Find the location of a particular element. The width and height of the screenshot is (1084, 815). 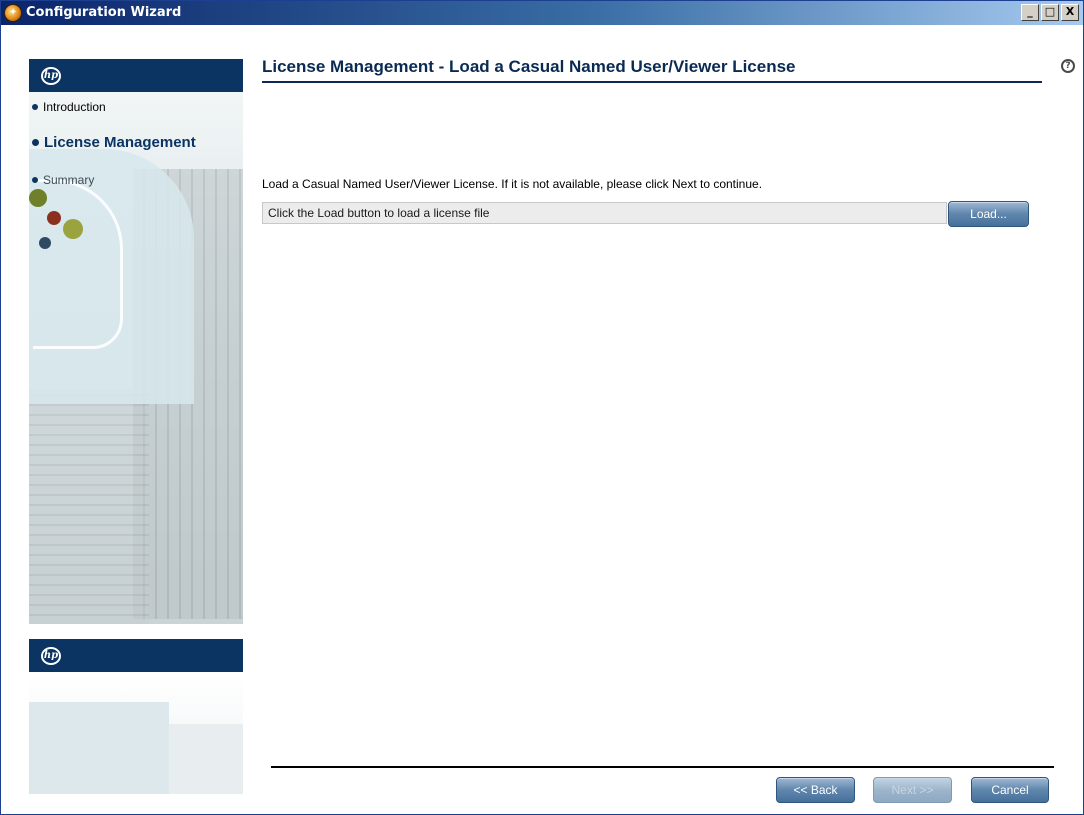

title-bar: ✦ Configuration Wizard _ □ X is located at coordinates (542, 13).